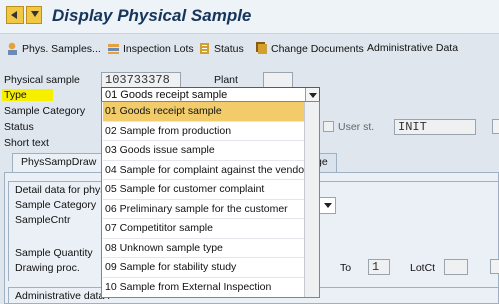 The width and height of the screenshot is (499, 304). What do you see at coordinates (203, 229) in the screenshot?
I see `dropdown-option: 07 Competititor sample` at bounding box center [203, 229].